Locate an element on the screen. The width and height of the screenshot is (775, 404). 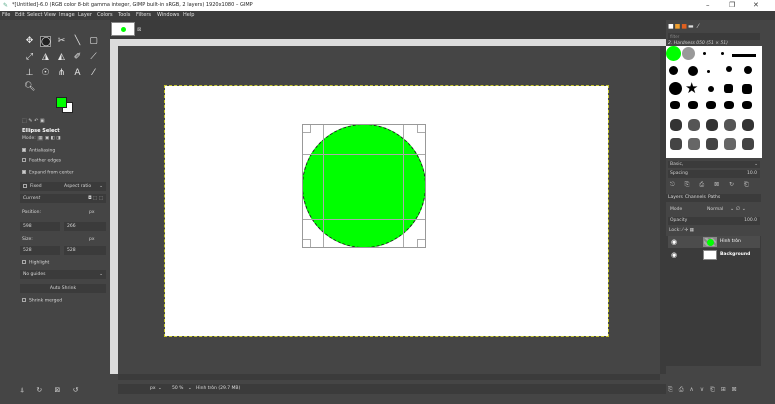
dock-tabs: ■■■▬ ⁄ is located at coordinates (684, 26).